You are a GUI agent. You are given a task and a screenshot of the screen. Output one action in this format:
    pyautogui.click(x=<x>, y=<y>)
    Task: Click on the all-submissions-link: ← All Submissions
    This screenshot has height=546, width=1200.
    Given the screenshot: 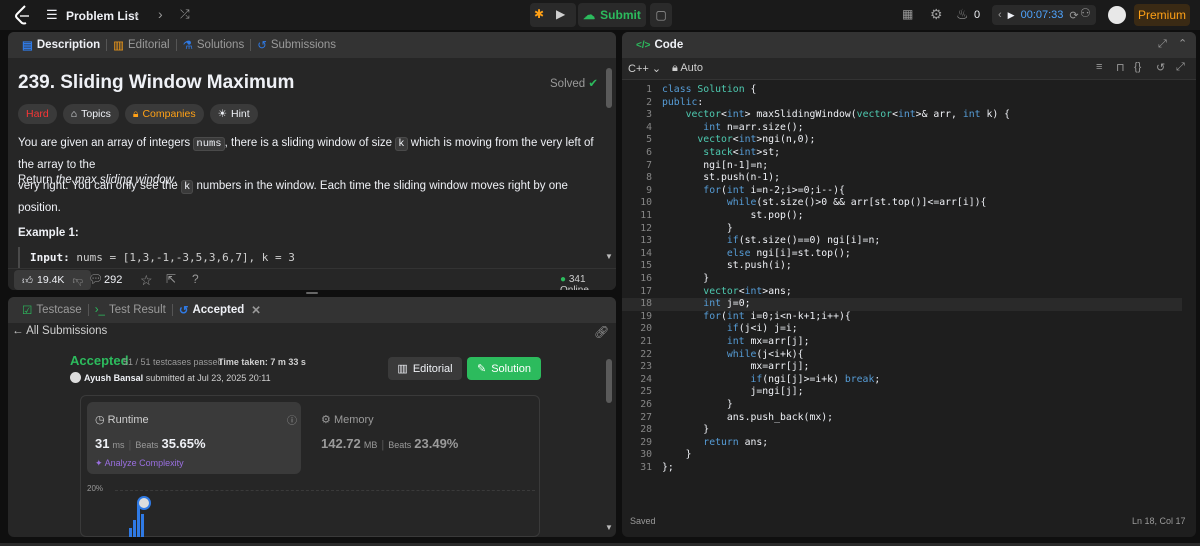 What is the action you would take?
    pyautogui.click(x=59, y=331)
    